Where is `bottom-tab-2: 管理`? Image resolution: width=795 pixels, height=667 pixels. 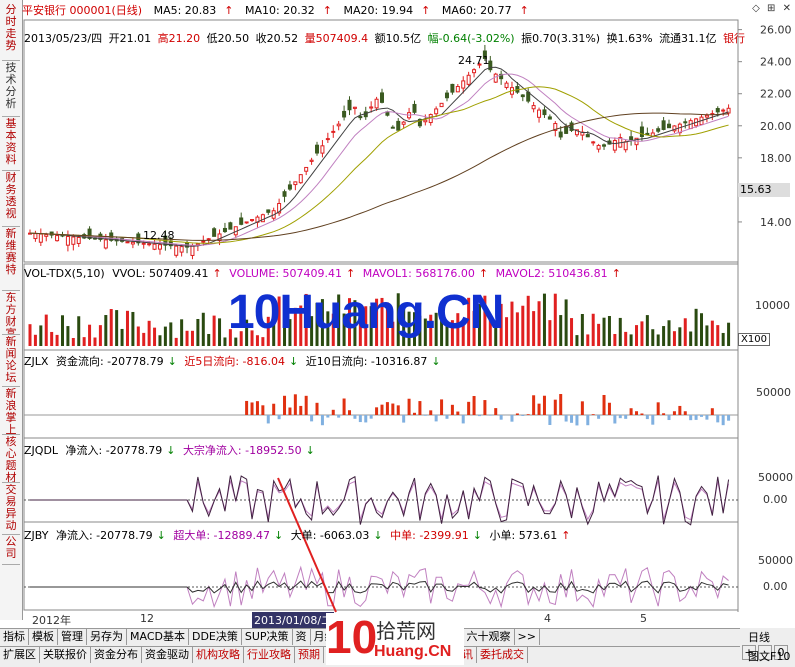
bottom-tab-2: 管理 is located at coordinates (72, 637).